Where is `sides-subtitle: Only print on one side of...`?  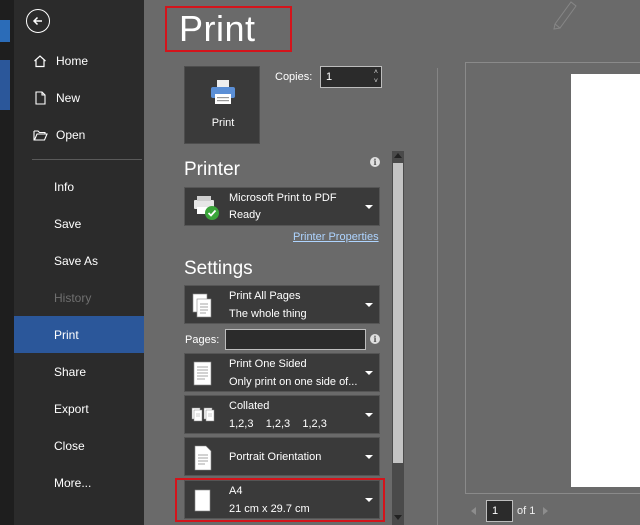 sides-subtitle: Only print on one side of... is located at coordinates (293, 382).